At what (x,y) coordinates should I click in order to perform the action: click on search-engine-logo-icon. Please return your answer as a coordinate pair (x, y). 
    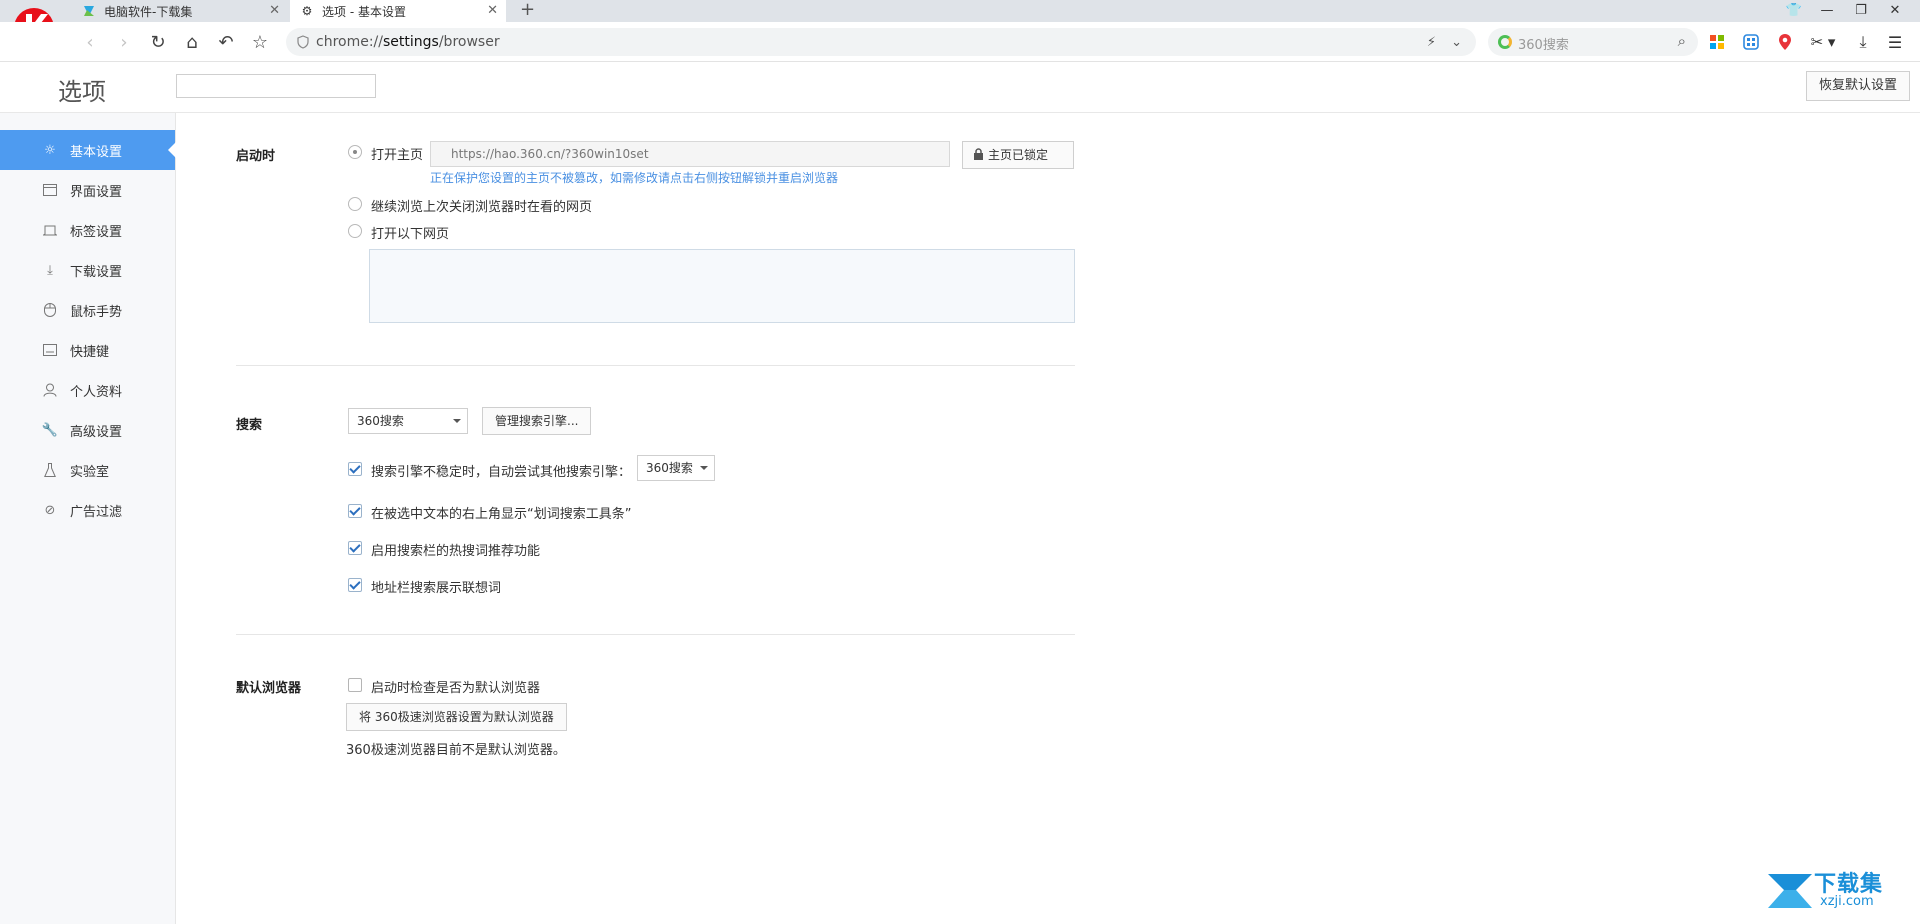
    Looking at the image, I should click on (1505, 42).